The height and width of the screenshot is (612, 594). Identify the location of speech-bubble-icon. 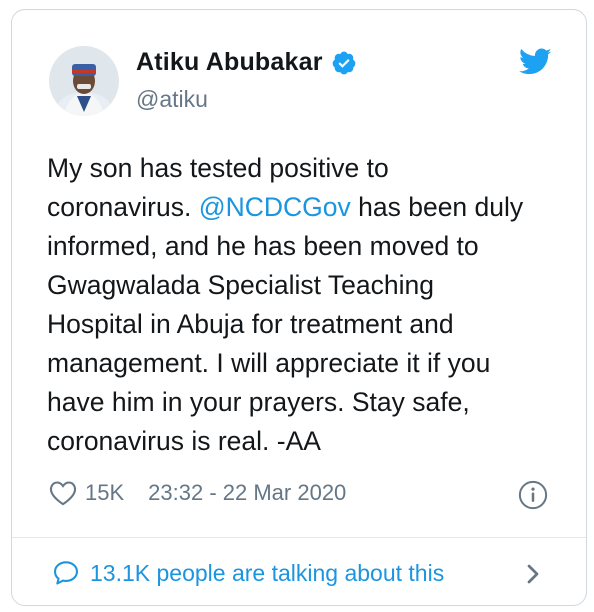
(66, 573).